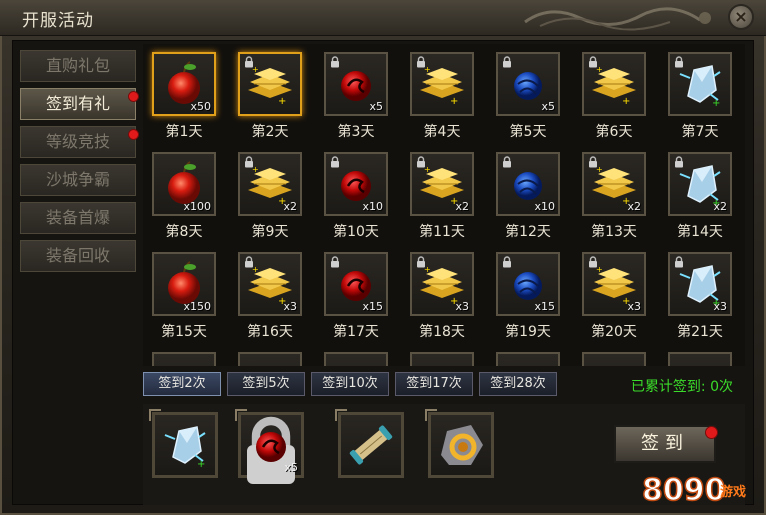  I want to click on svg-text: 8090, so click(684, 490).